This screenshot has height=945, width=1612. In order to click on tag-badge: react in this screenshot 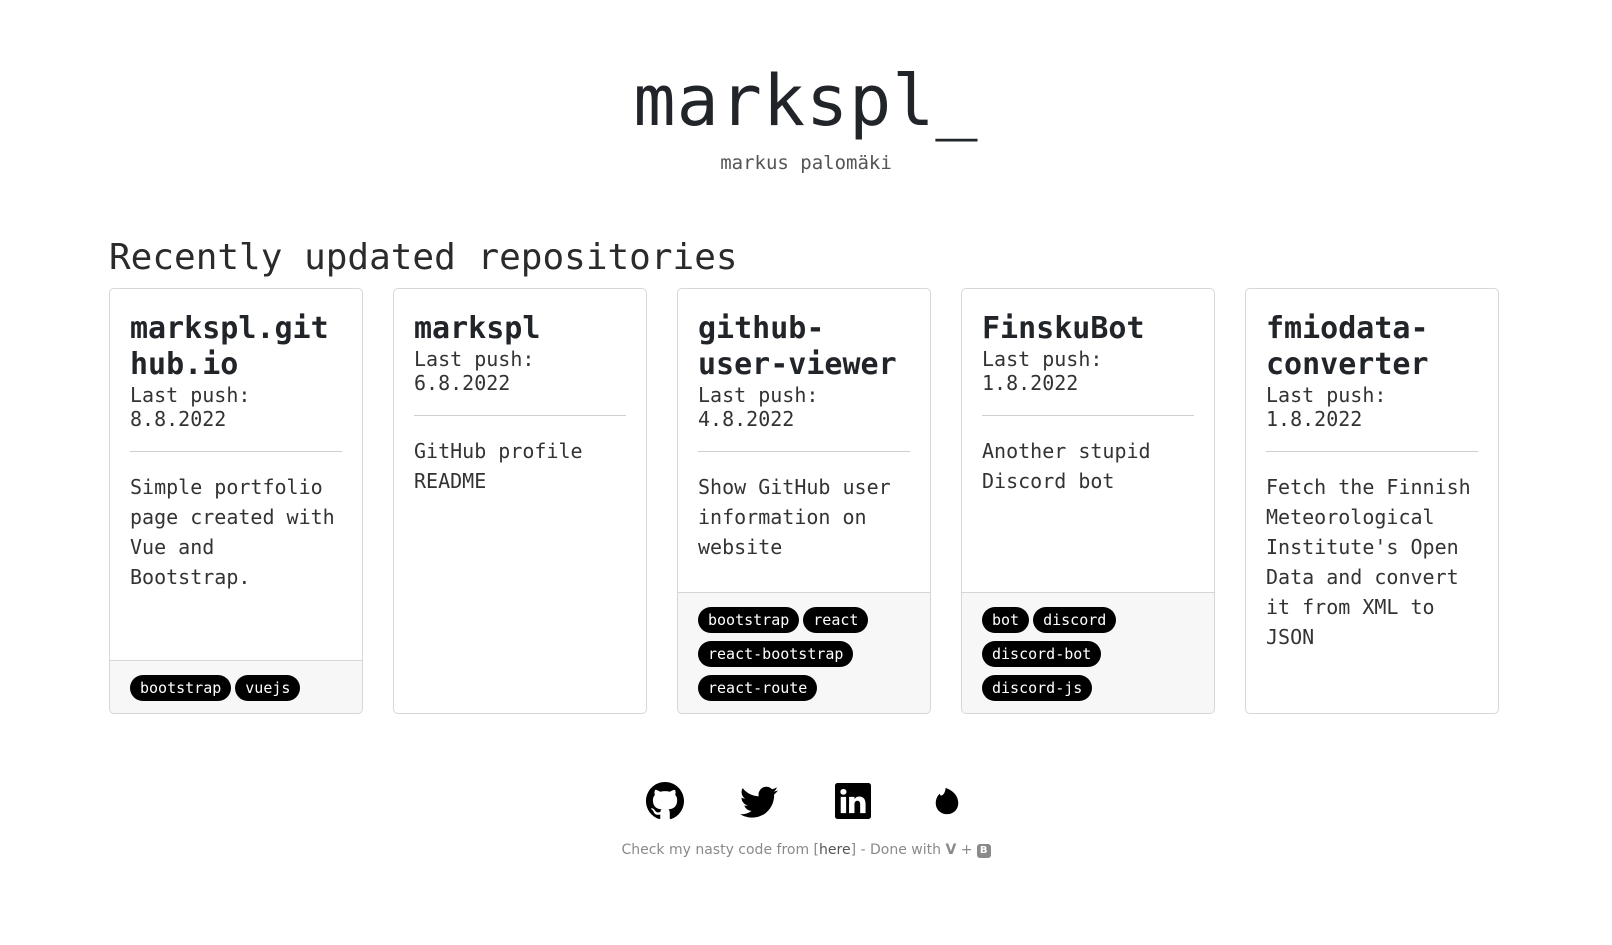, I will do `click(836, 620)`.